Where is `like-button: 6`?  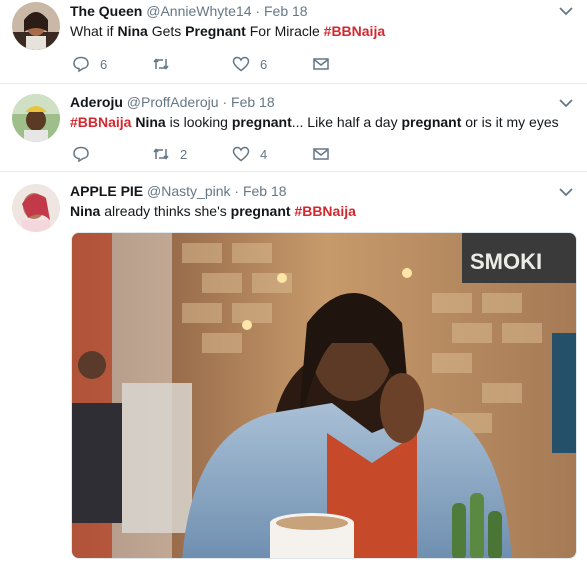 like-button: 6 is located at coordinates (249, 64).